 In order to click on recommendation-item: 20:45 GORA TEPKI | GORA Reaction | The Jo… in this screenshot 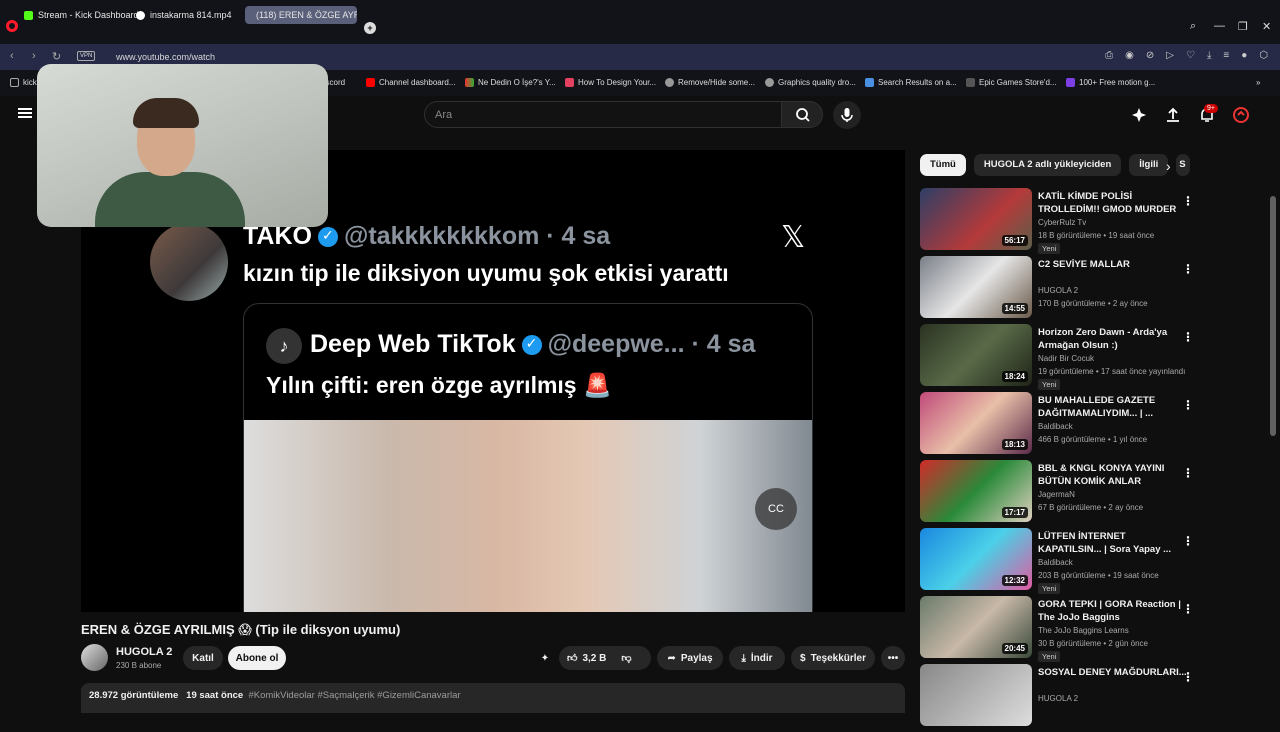, I will do `click(1095, 630)`.